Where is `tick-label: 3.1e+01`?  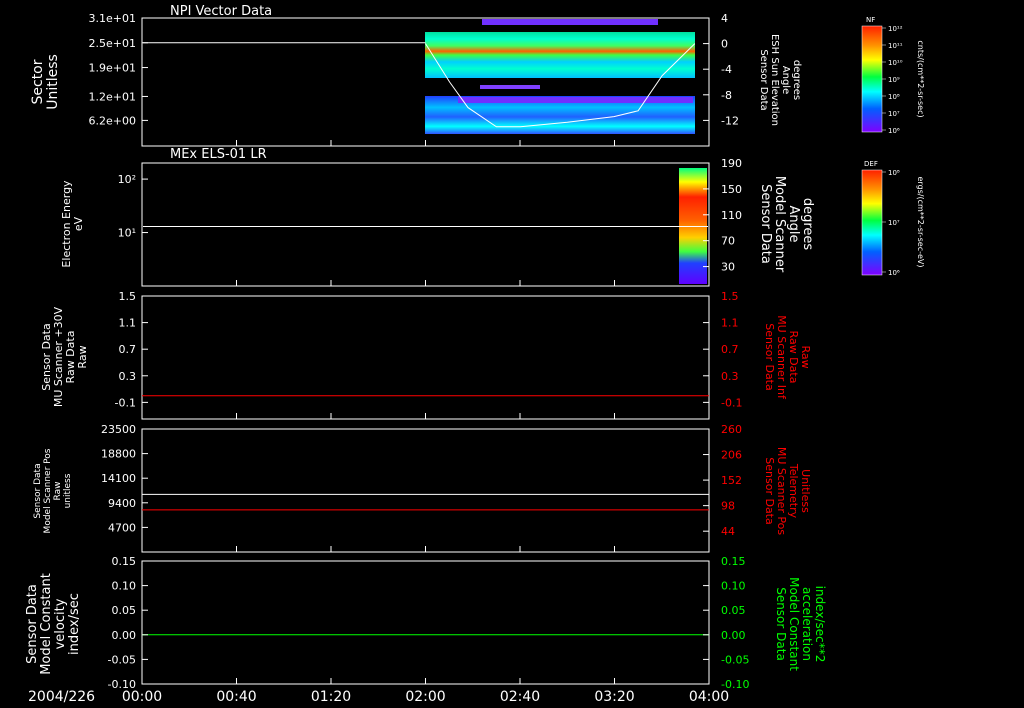 tick-label: 3.1e+01 is located at coordinates (112, 18).